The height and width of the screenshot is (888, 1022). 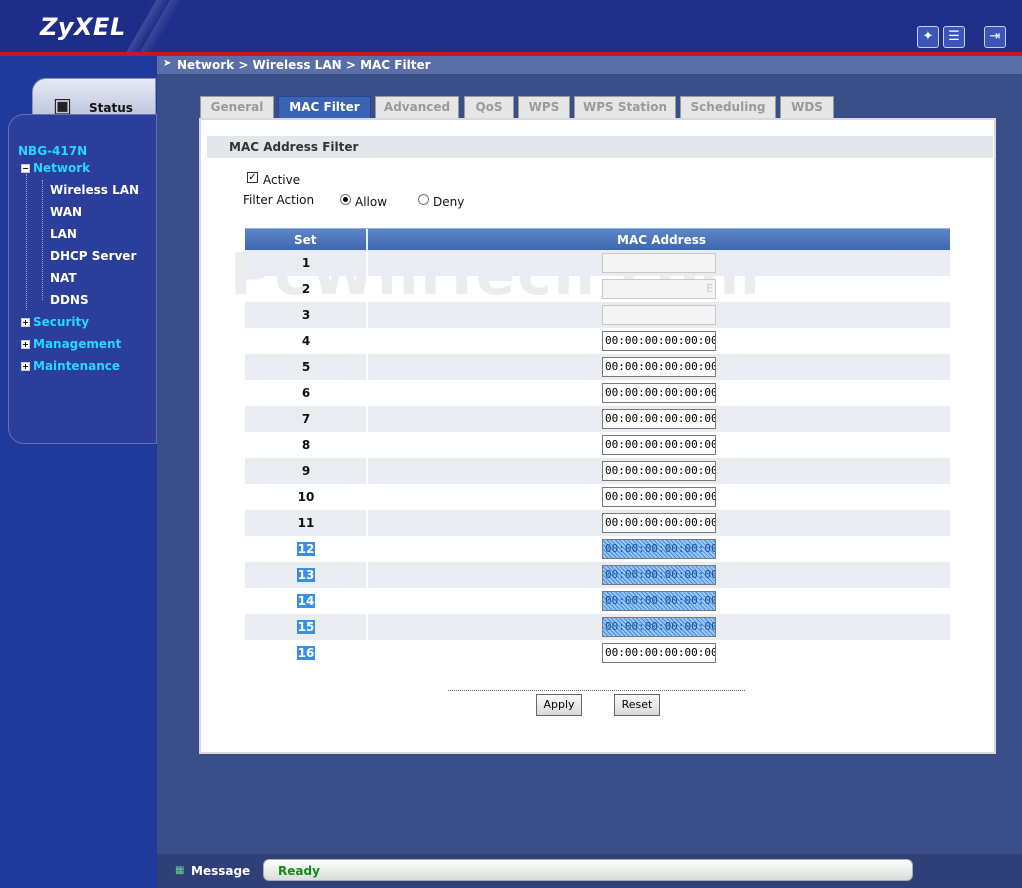 What do you see at coordinates (55, 168) in the screenshot?
I see `sidebar-item-network: − Network` at bounding box center [55, 168].